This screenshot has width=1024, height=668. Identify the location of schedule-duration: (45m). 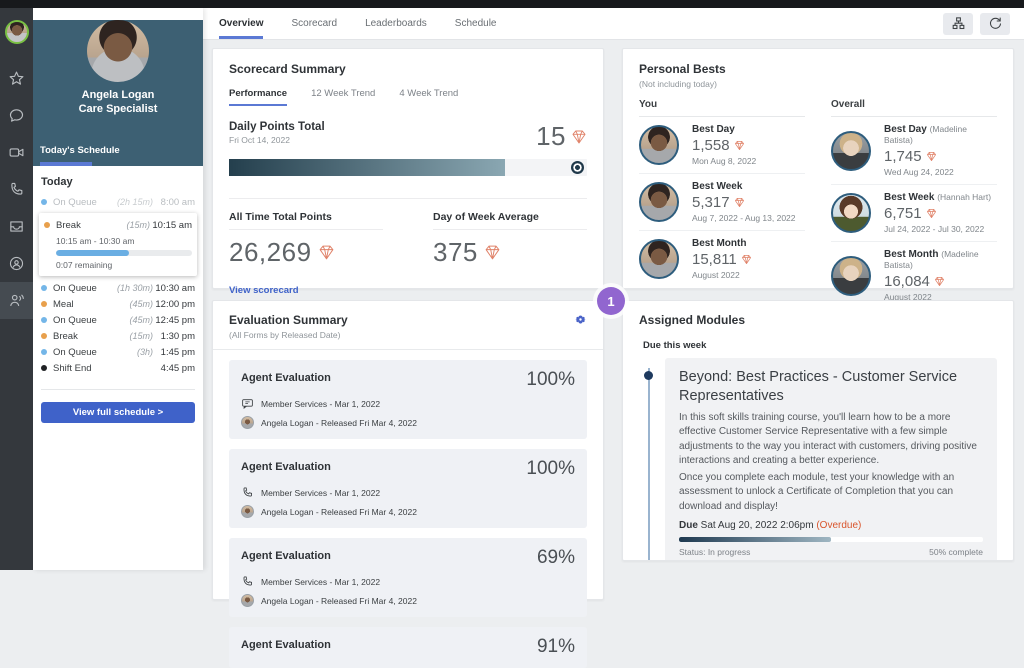
(141, 304).